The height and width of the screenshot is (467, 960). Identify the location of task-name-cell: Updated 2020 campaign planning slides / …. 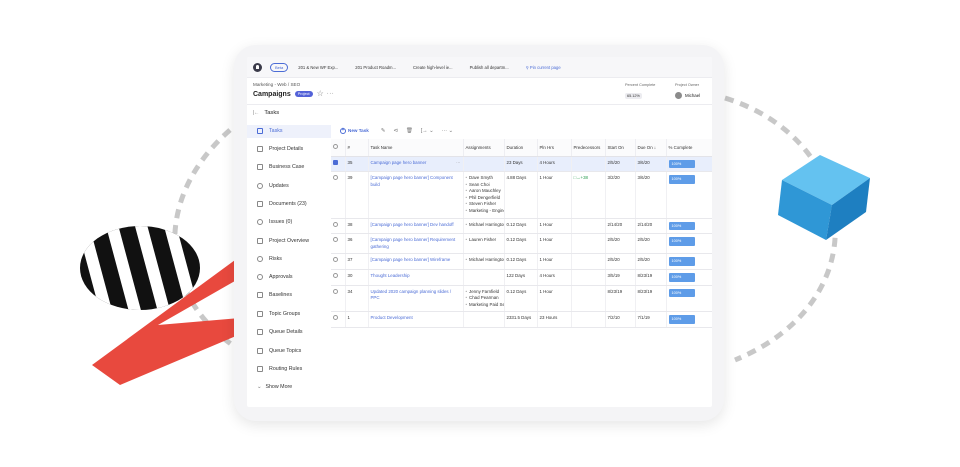
(416, 299).